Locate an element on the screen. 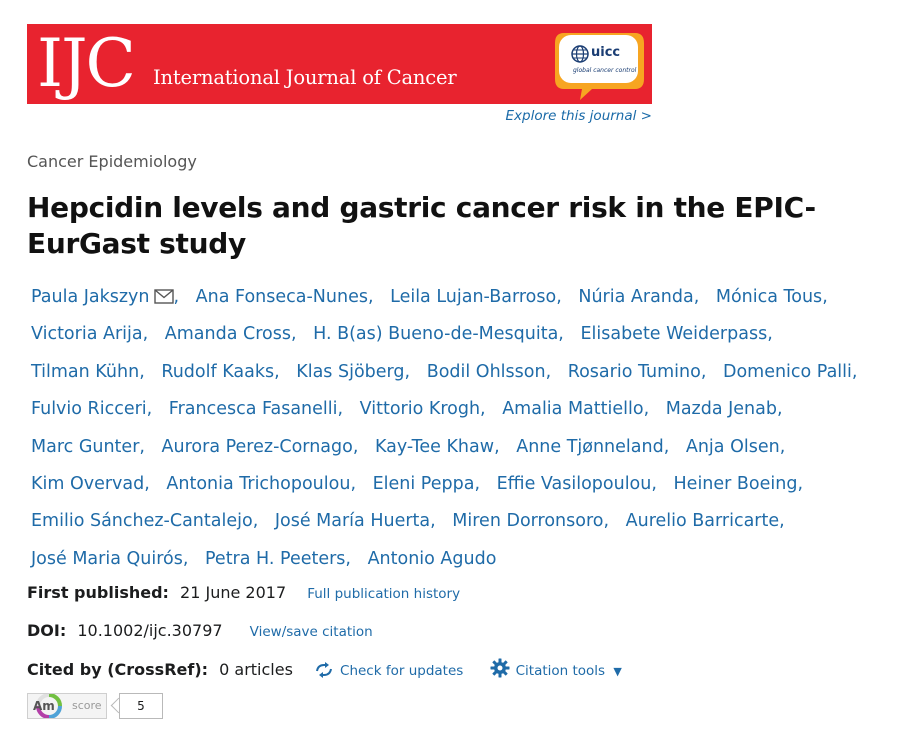 The width and height of the screenshot is (924, 737). doi-value: 10.1002/ijc.30797 is located at coordinates (150, 630).